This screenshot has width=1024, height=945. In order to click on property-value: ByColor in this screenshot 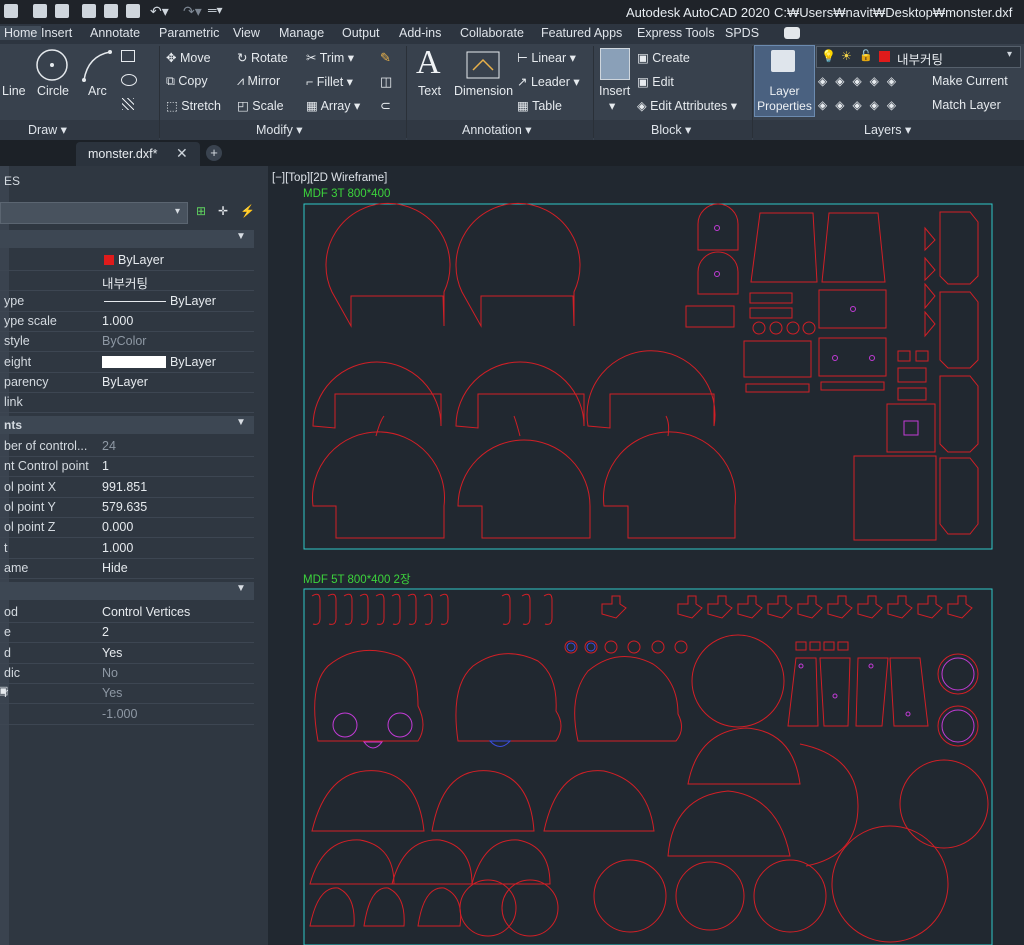, I will do `click(124, 341)`.